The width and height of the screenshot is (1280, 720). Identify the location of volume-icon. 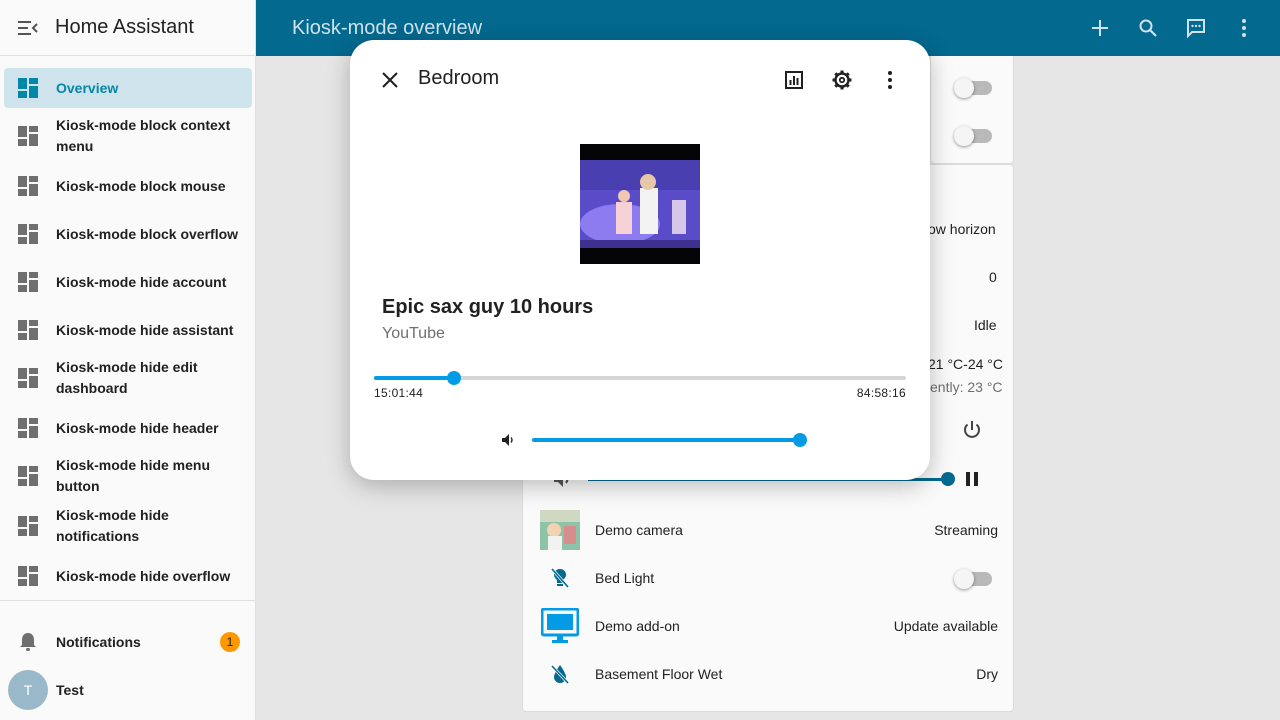
(507, 440).